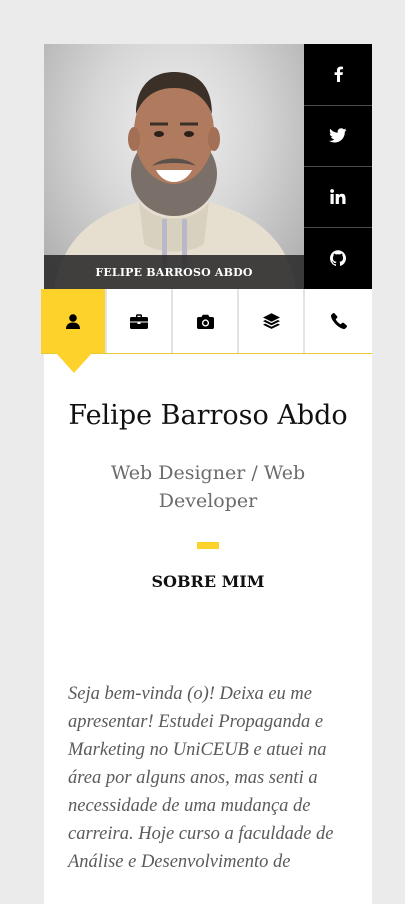  What do you see at coordinates (208, 545) in the screenshot?
I see `accent-divider` at bounding box center [208, 545].